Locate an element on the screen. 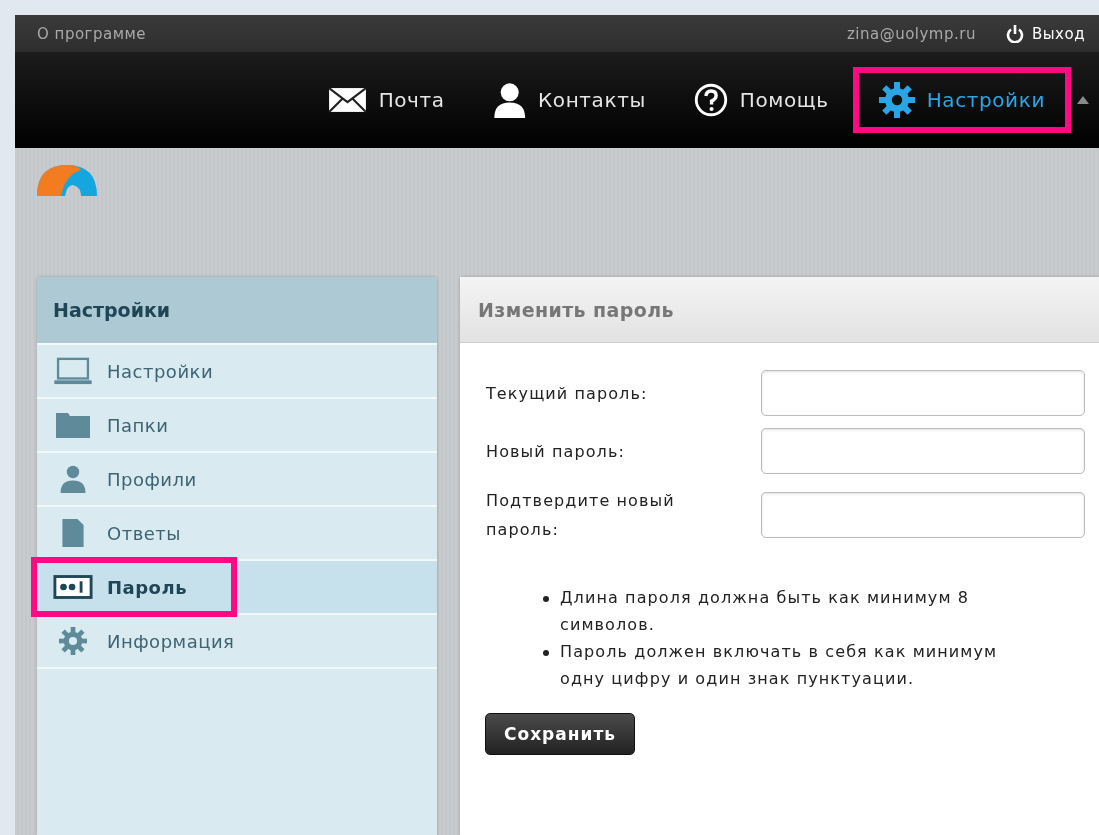 The width and height of the screenshot is (1099, 835). folder-icon is located at coordinates (73, 425).